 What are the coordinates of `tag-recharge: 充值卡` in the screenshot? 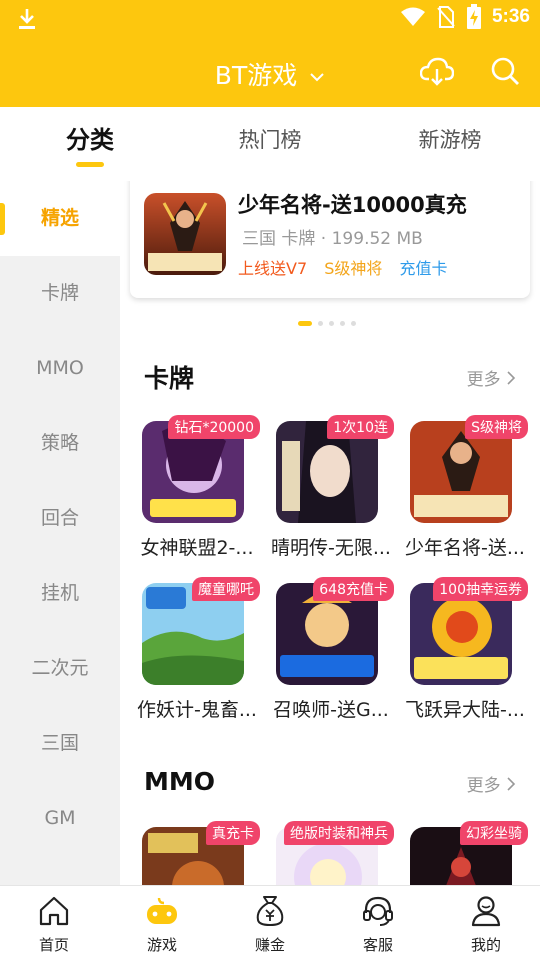 It's located at (423, 268).